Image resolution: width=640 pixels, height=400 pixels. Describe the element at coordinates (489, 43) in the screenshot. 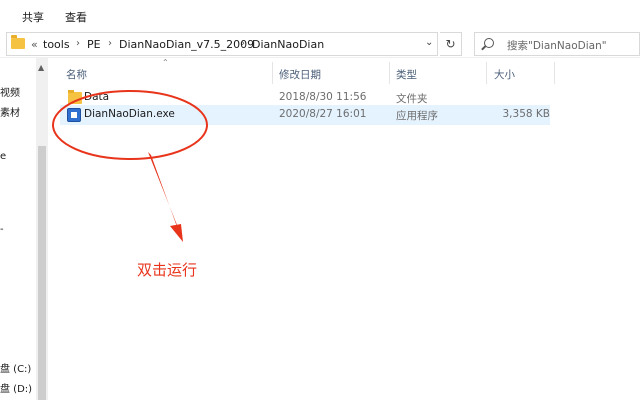

I see `search-icon` at that location.